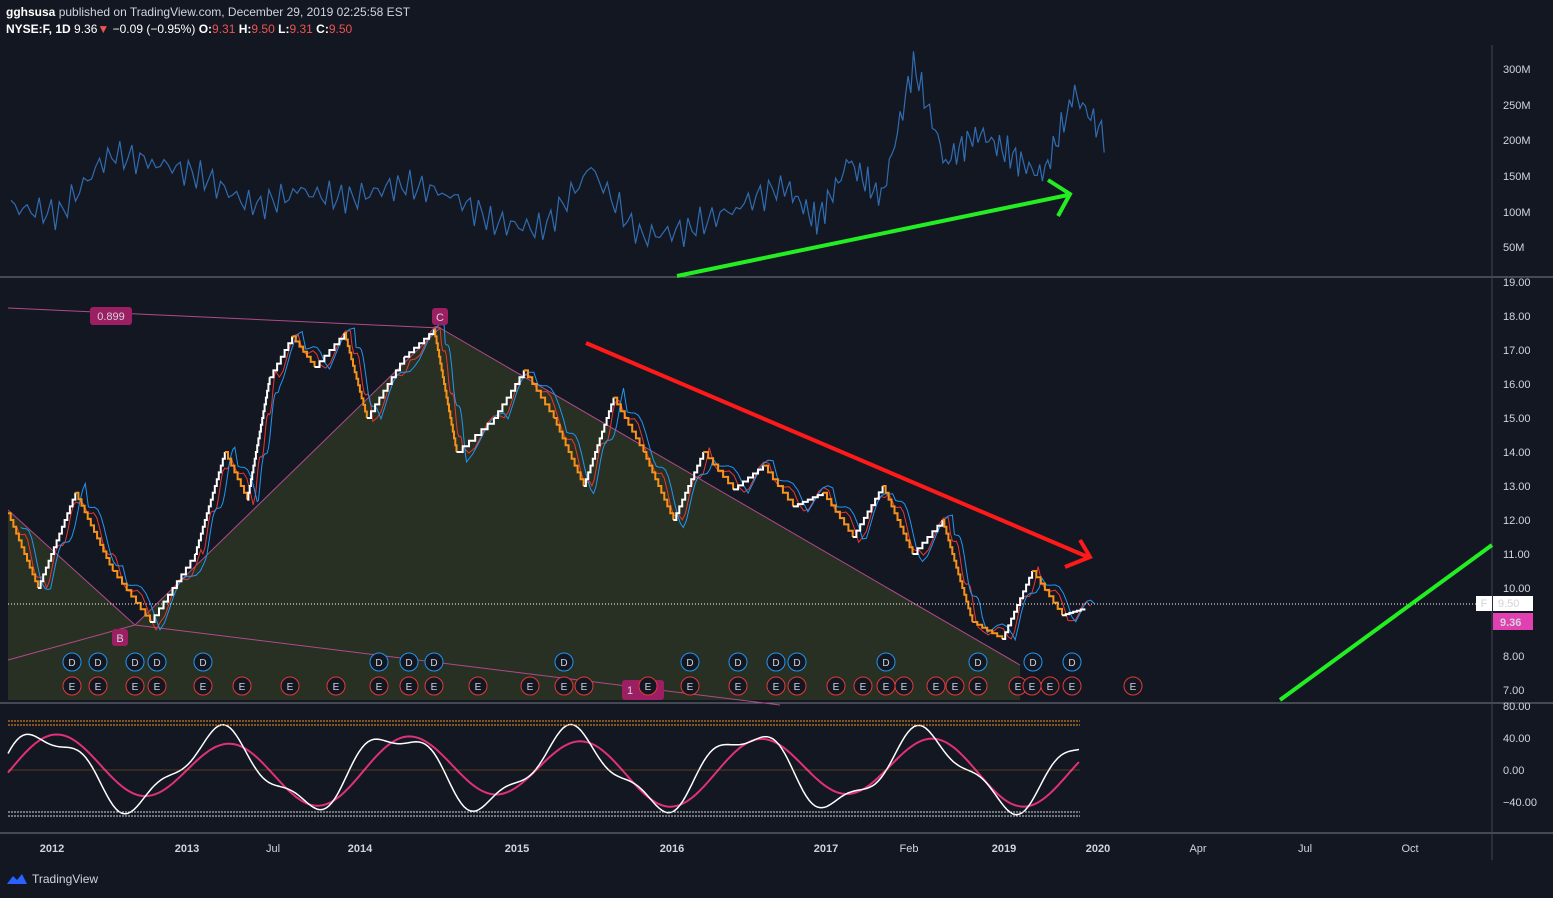 The width and height of the screenshot is (1553, 898). I want to click on pattern-label-c: C, so click(440, 316).